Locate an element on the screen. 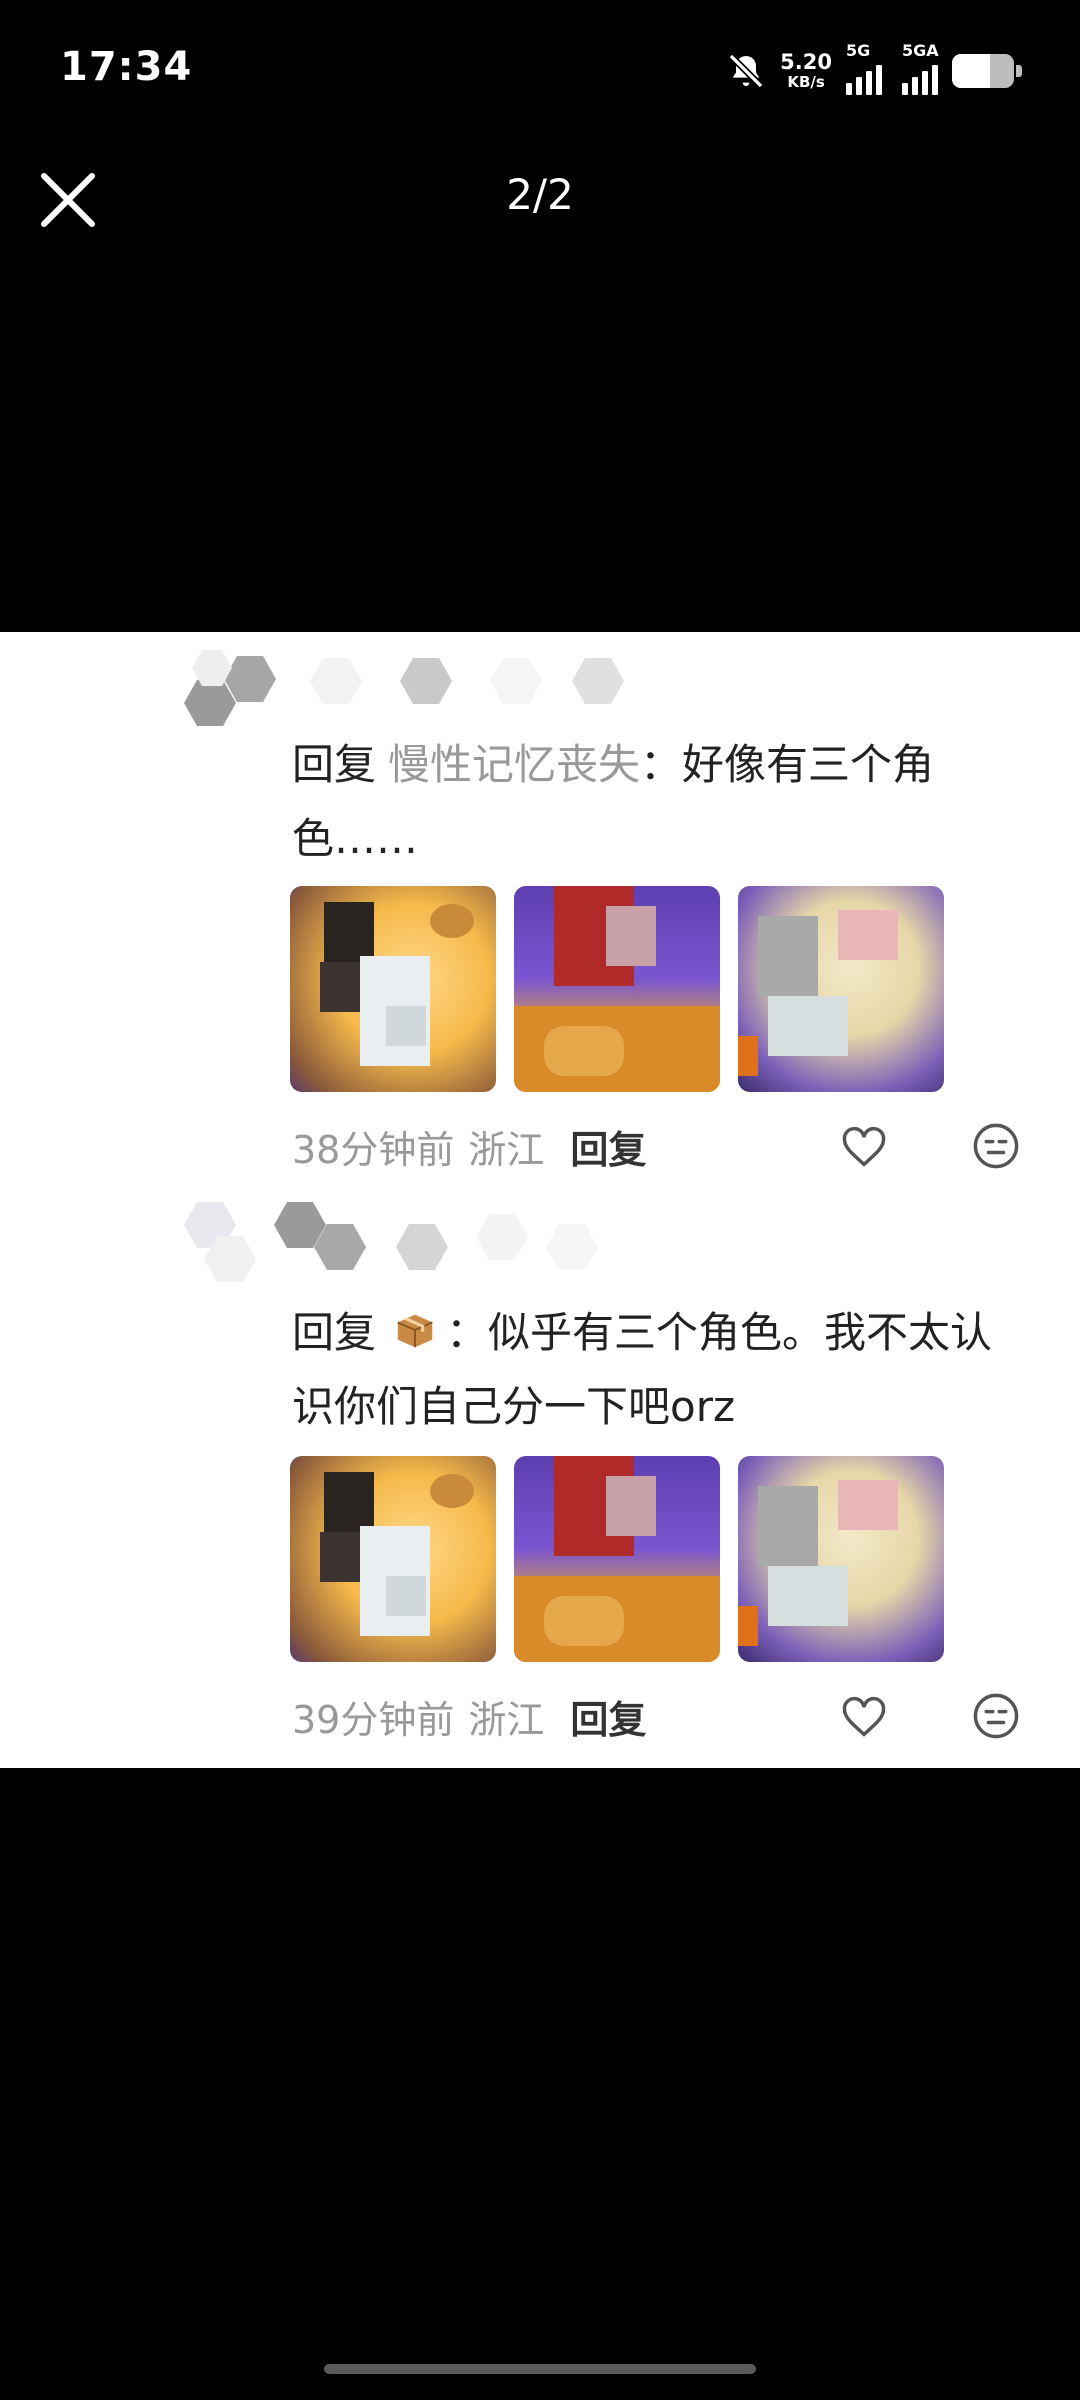 This screenshot has height=2400, width=1080. net-speed-value: 5.20 is located at coordinates (806, 62).